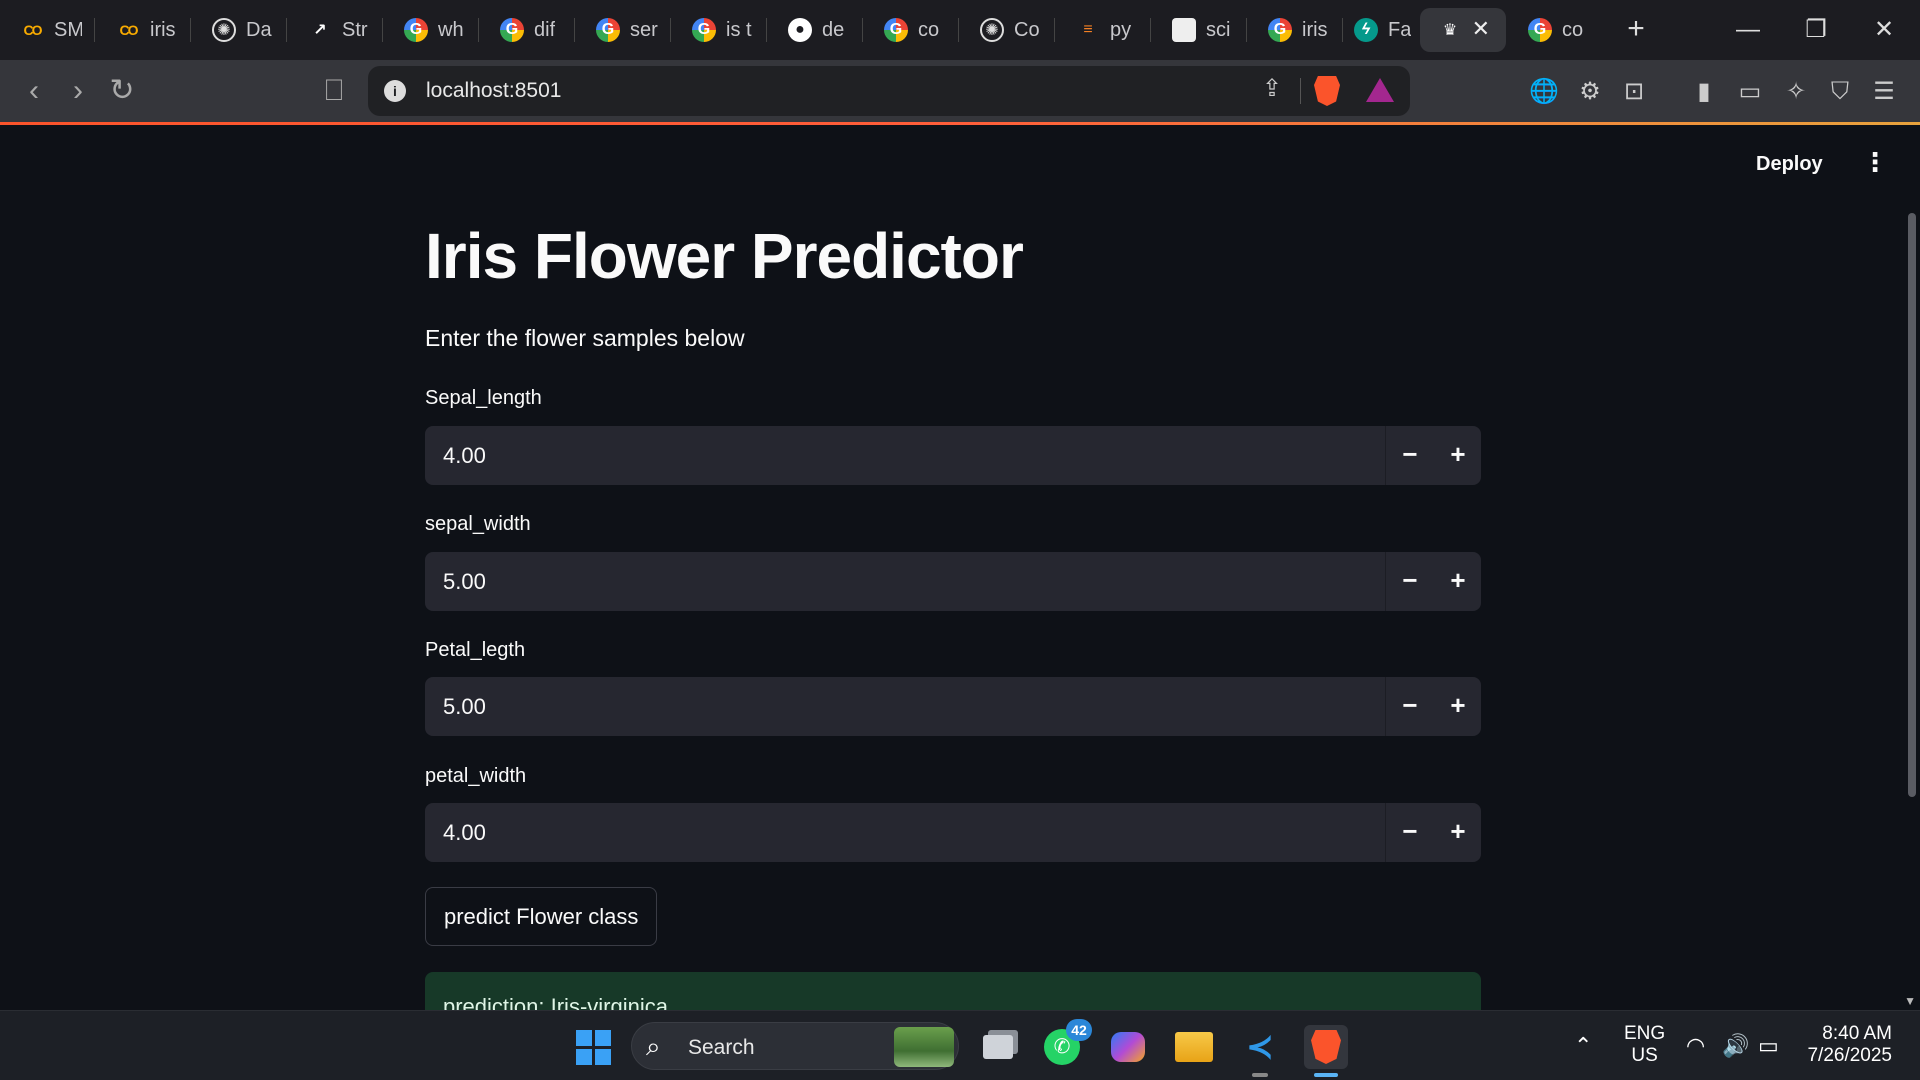 Image resolution: width=1920 pixels, height=1080 pixels. Describe the element at coordinates (1199, 30) in the screenshot. I see `tab-13: sci` at that location.